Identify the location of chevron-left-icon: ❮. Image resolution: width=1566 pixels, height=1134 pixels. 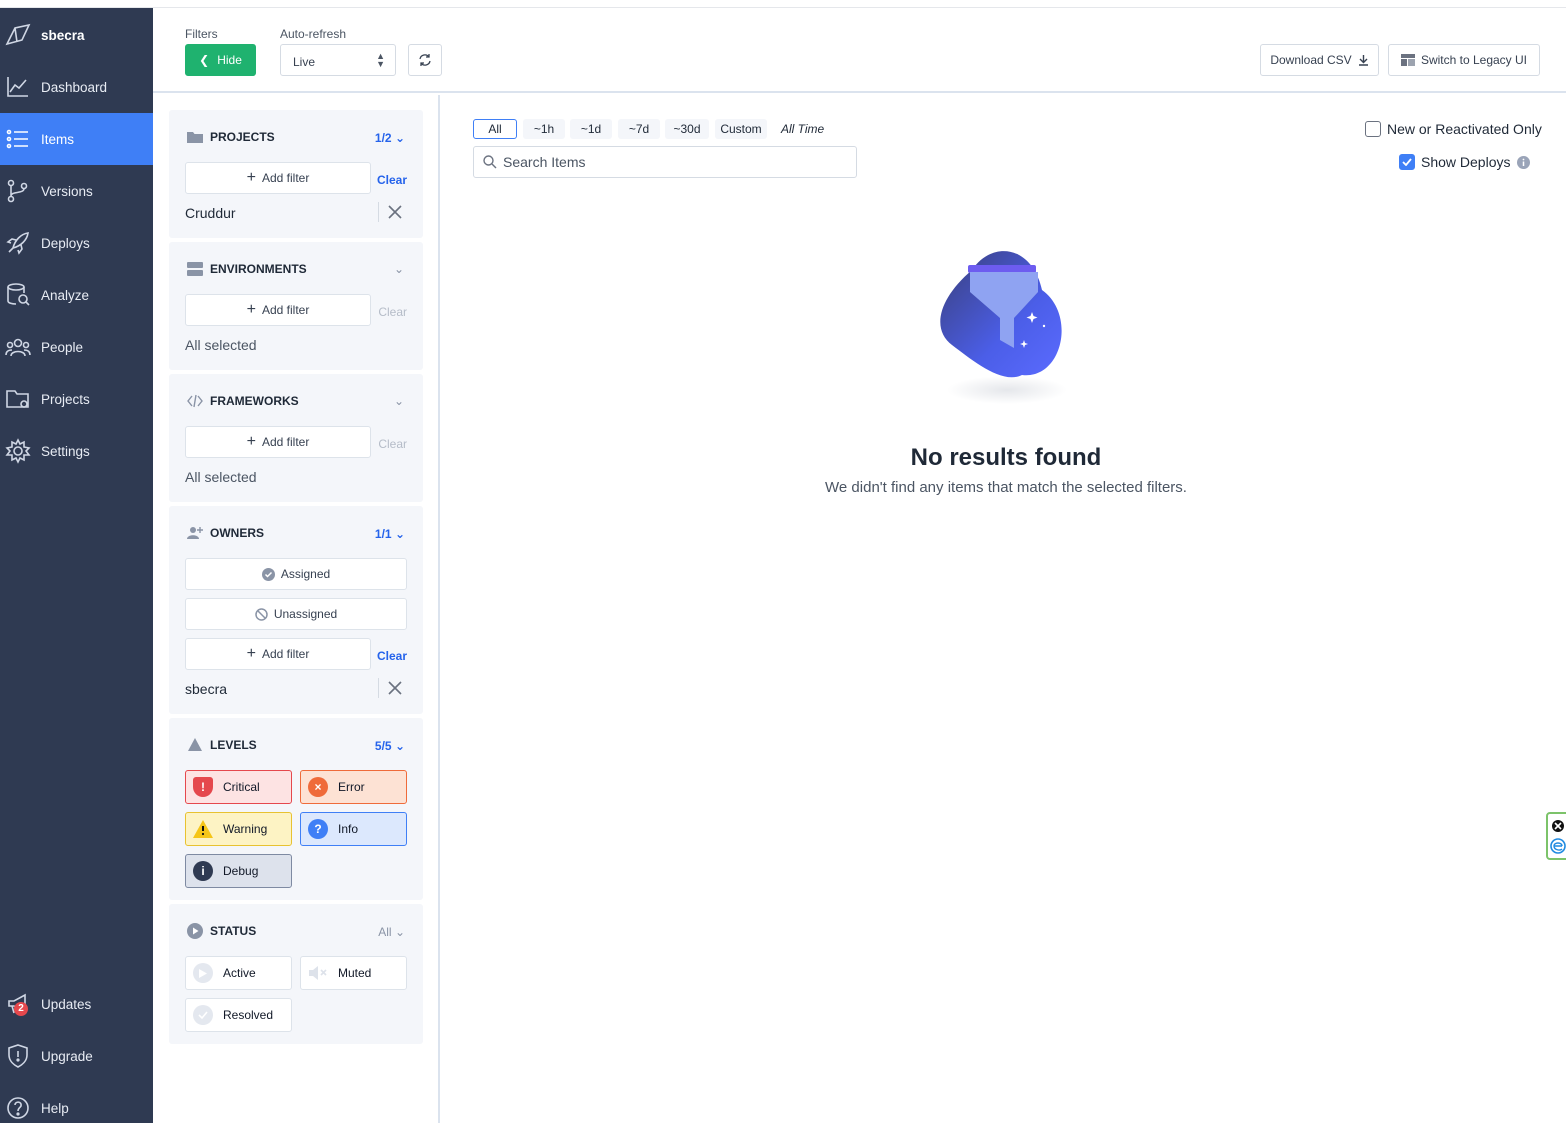
(204, 60).